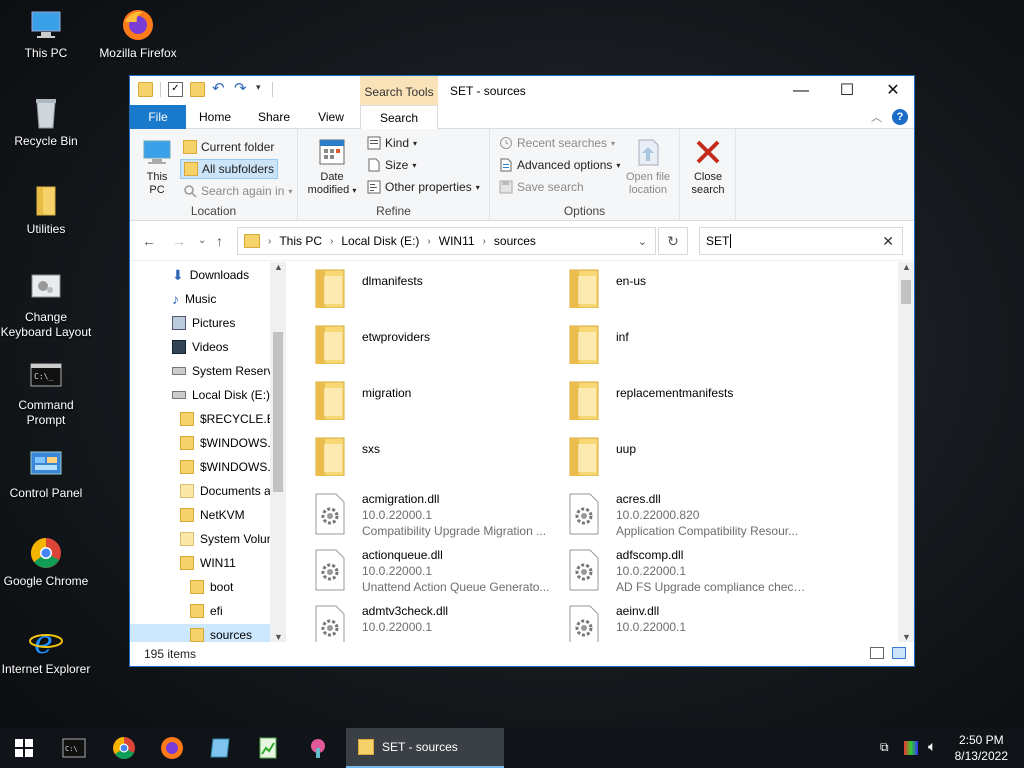  I want to click on recent-locations-chevron-icon: ⌄, so click(202, 240).